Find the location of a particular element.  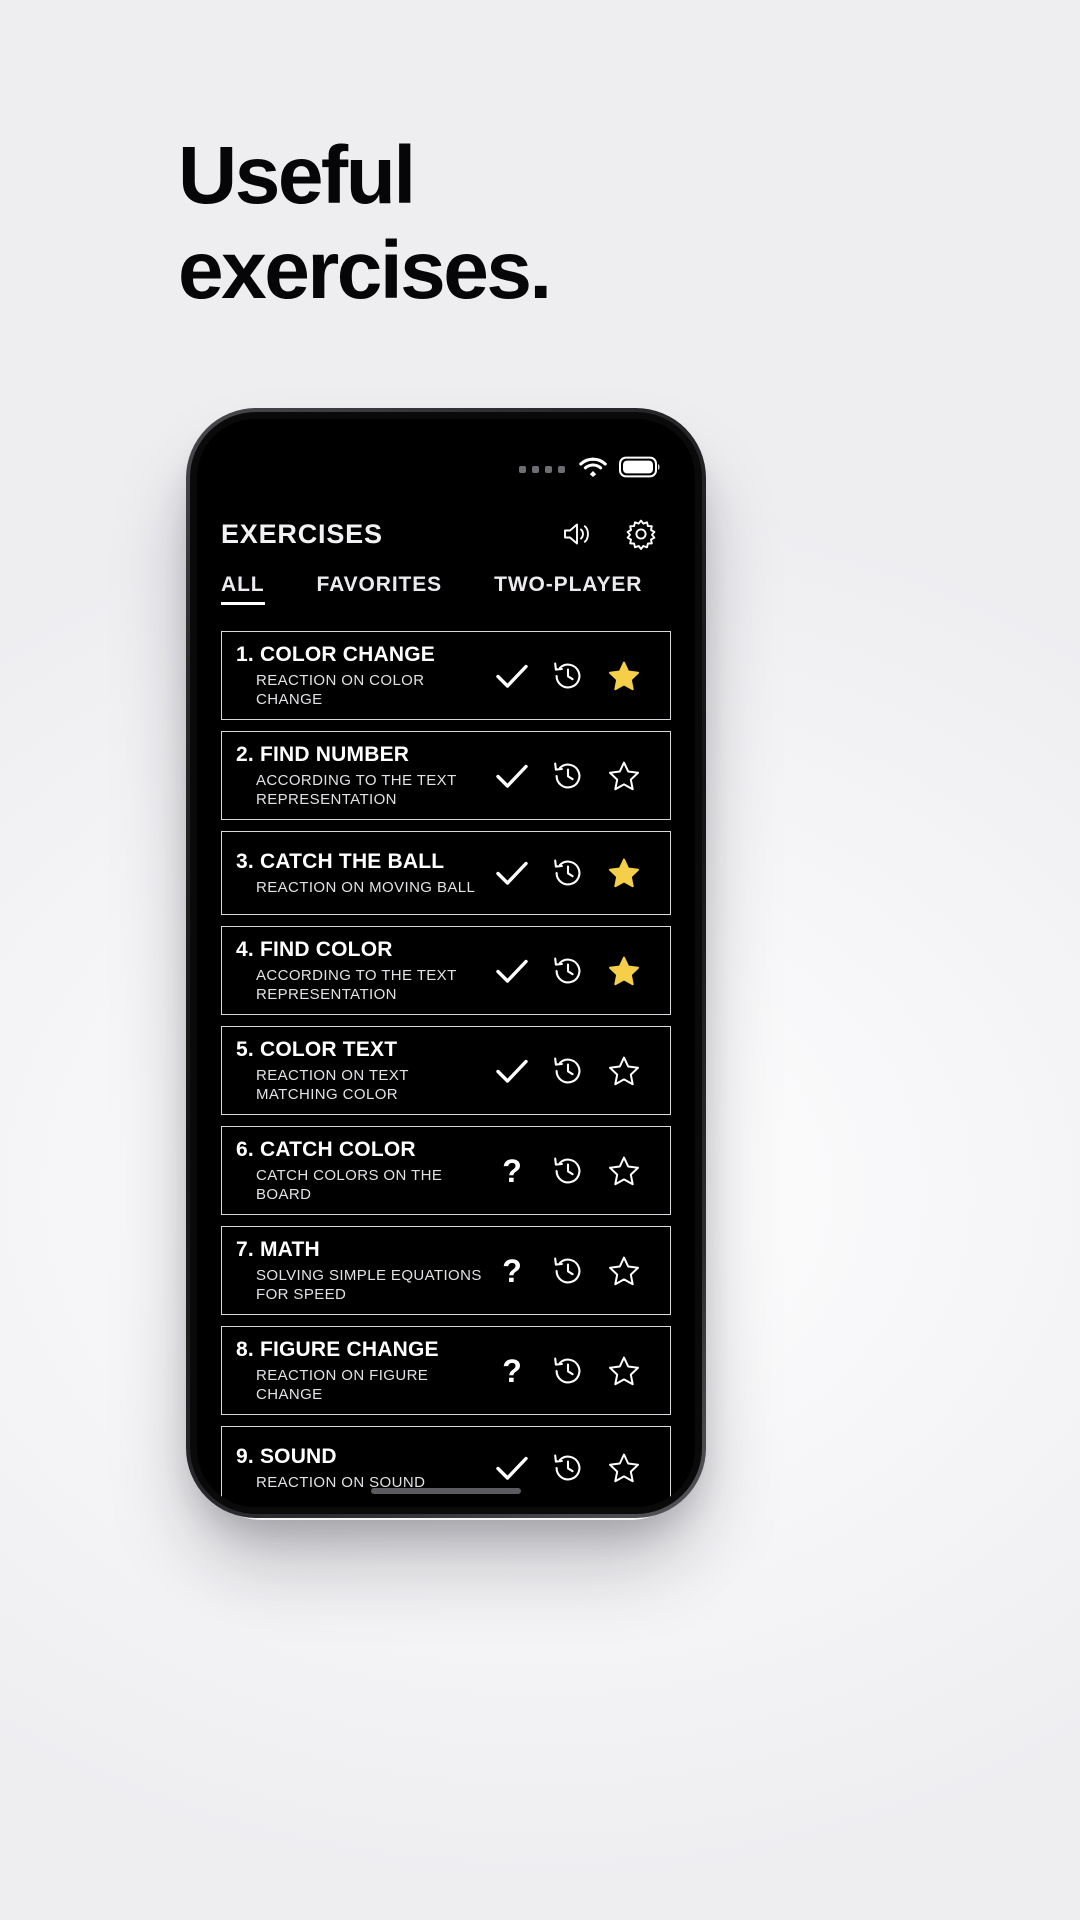

tab-bar: ALL FAVORITES TWO-PLAYER is located at coordinates (446, 598).